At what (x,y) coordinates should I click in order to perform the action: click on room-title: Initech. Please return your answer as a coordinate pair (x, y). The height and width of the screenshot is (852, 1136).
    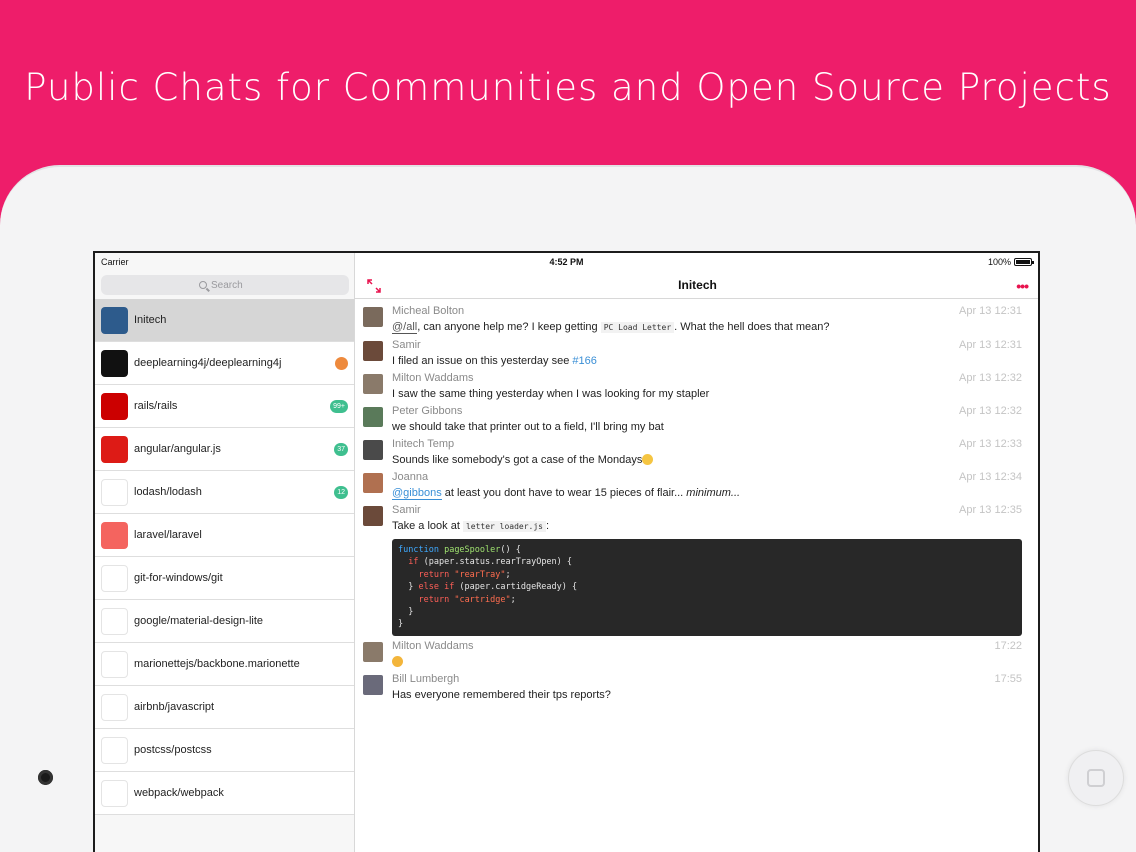
    Looking at the image, I should click on (697, 285).